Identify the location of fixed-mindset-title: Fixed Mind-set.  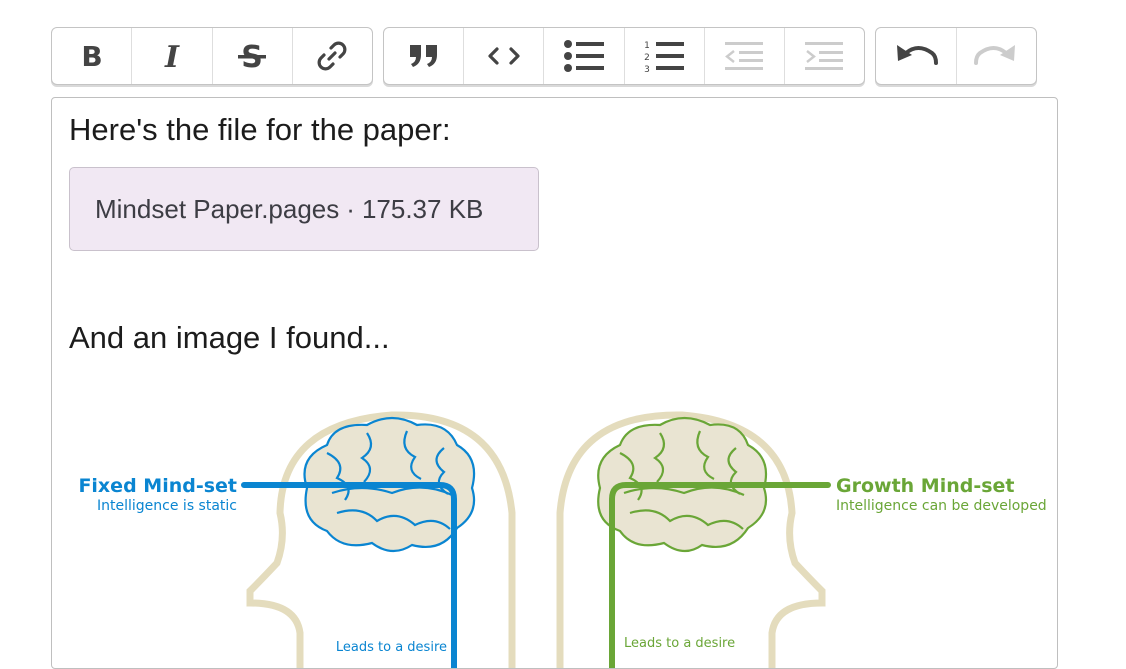
(157, 486).